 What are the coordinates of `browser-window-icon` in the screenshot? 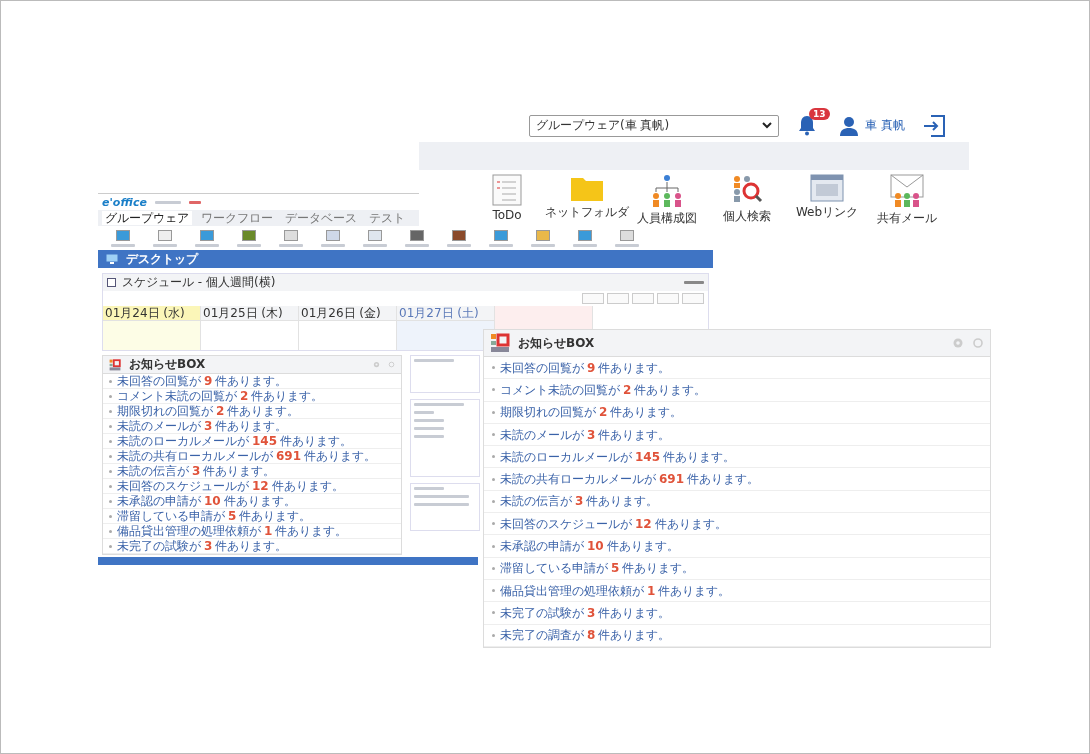 It's located at (827, 188).